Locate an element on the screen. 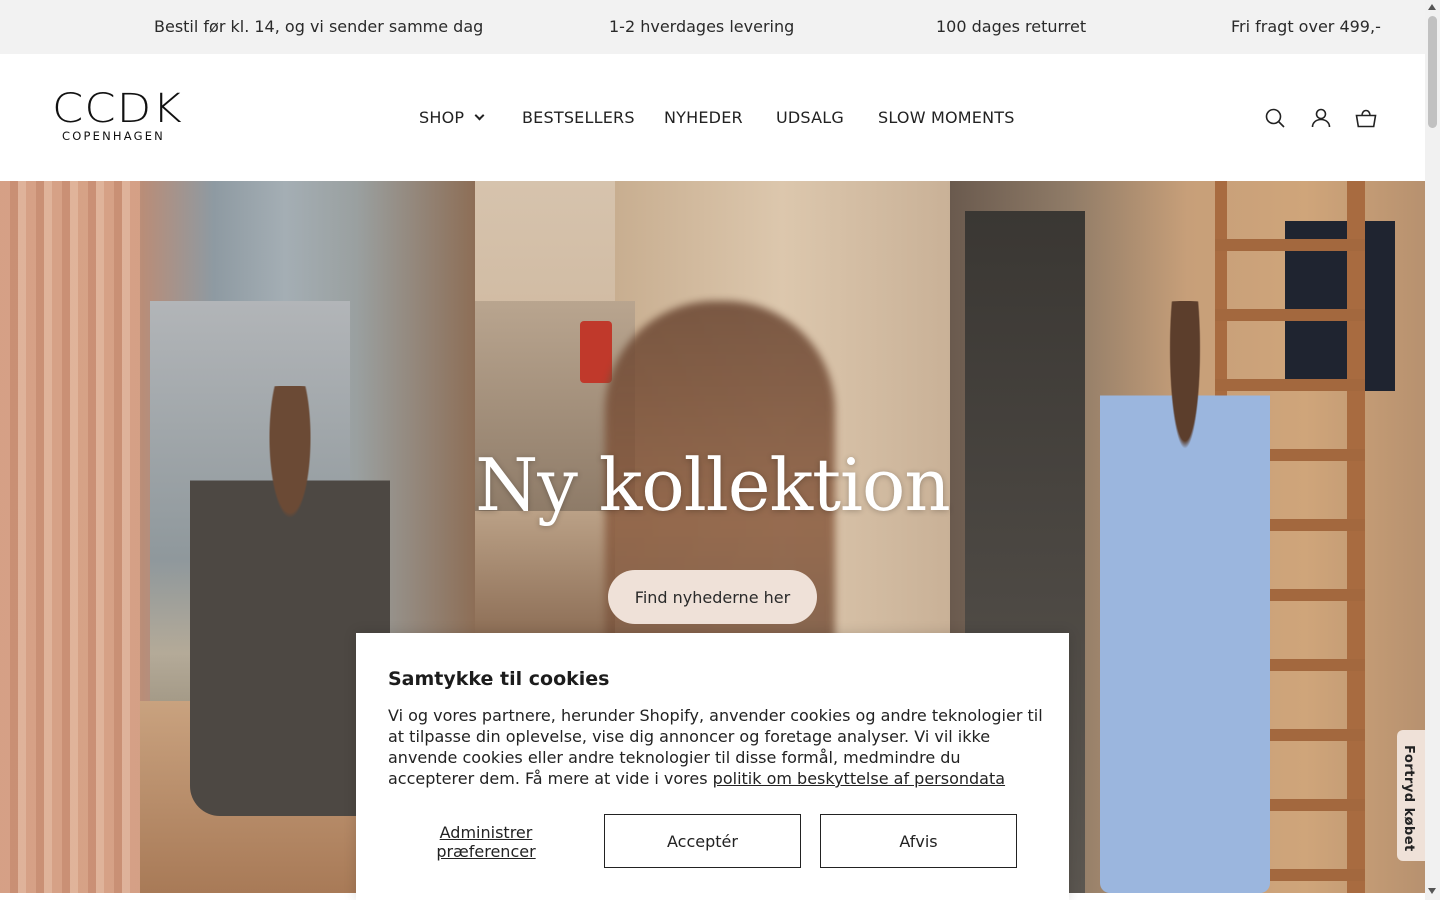  nav-nyheder: NYHEDER is located at coordinates (703, 117).